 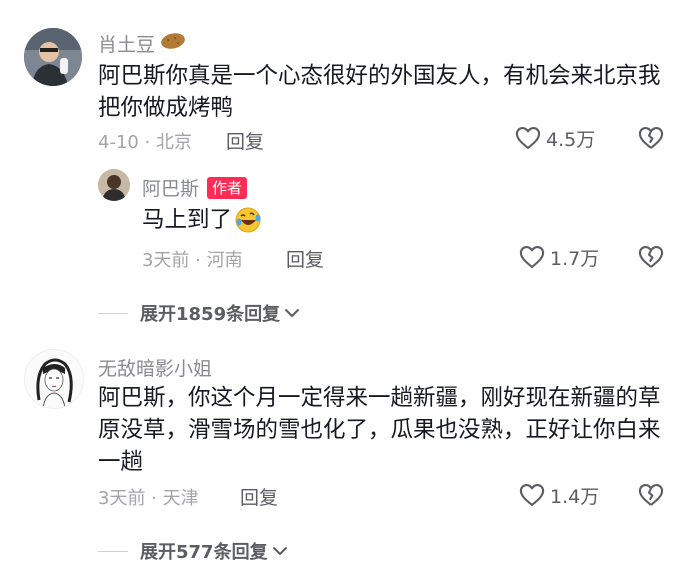 I want to click on like-button: 1.4万, so click(x=558, y=495).